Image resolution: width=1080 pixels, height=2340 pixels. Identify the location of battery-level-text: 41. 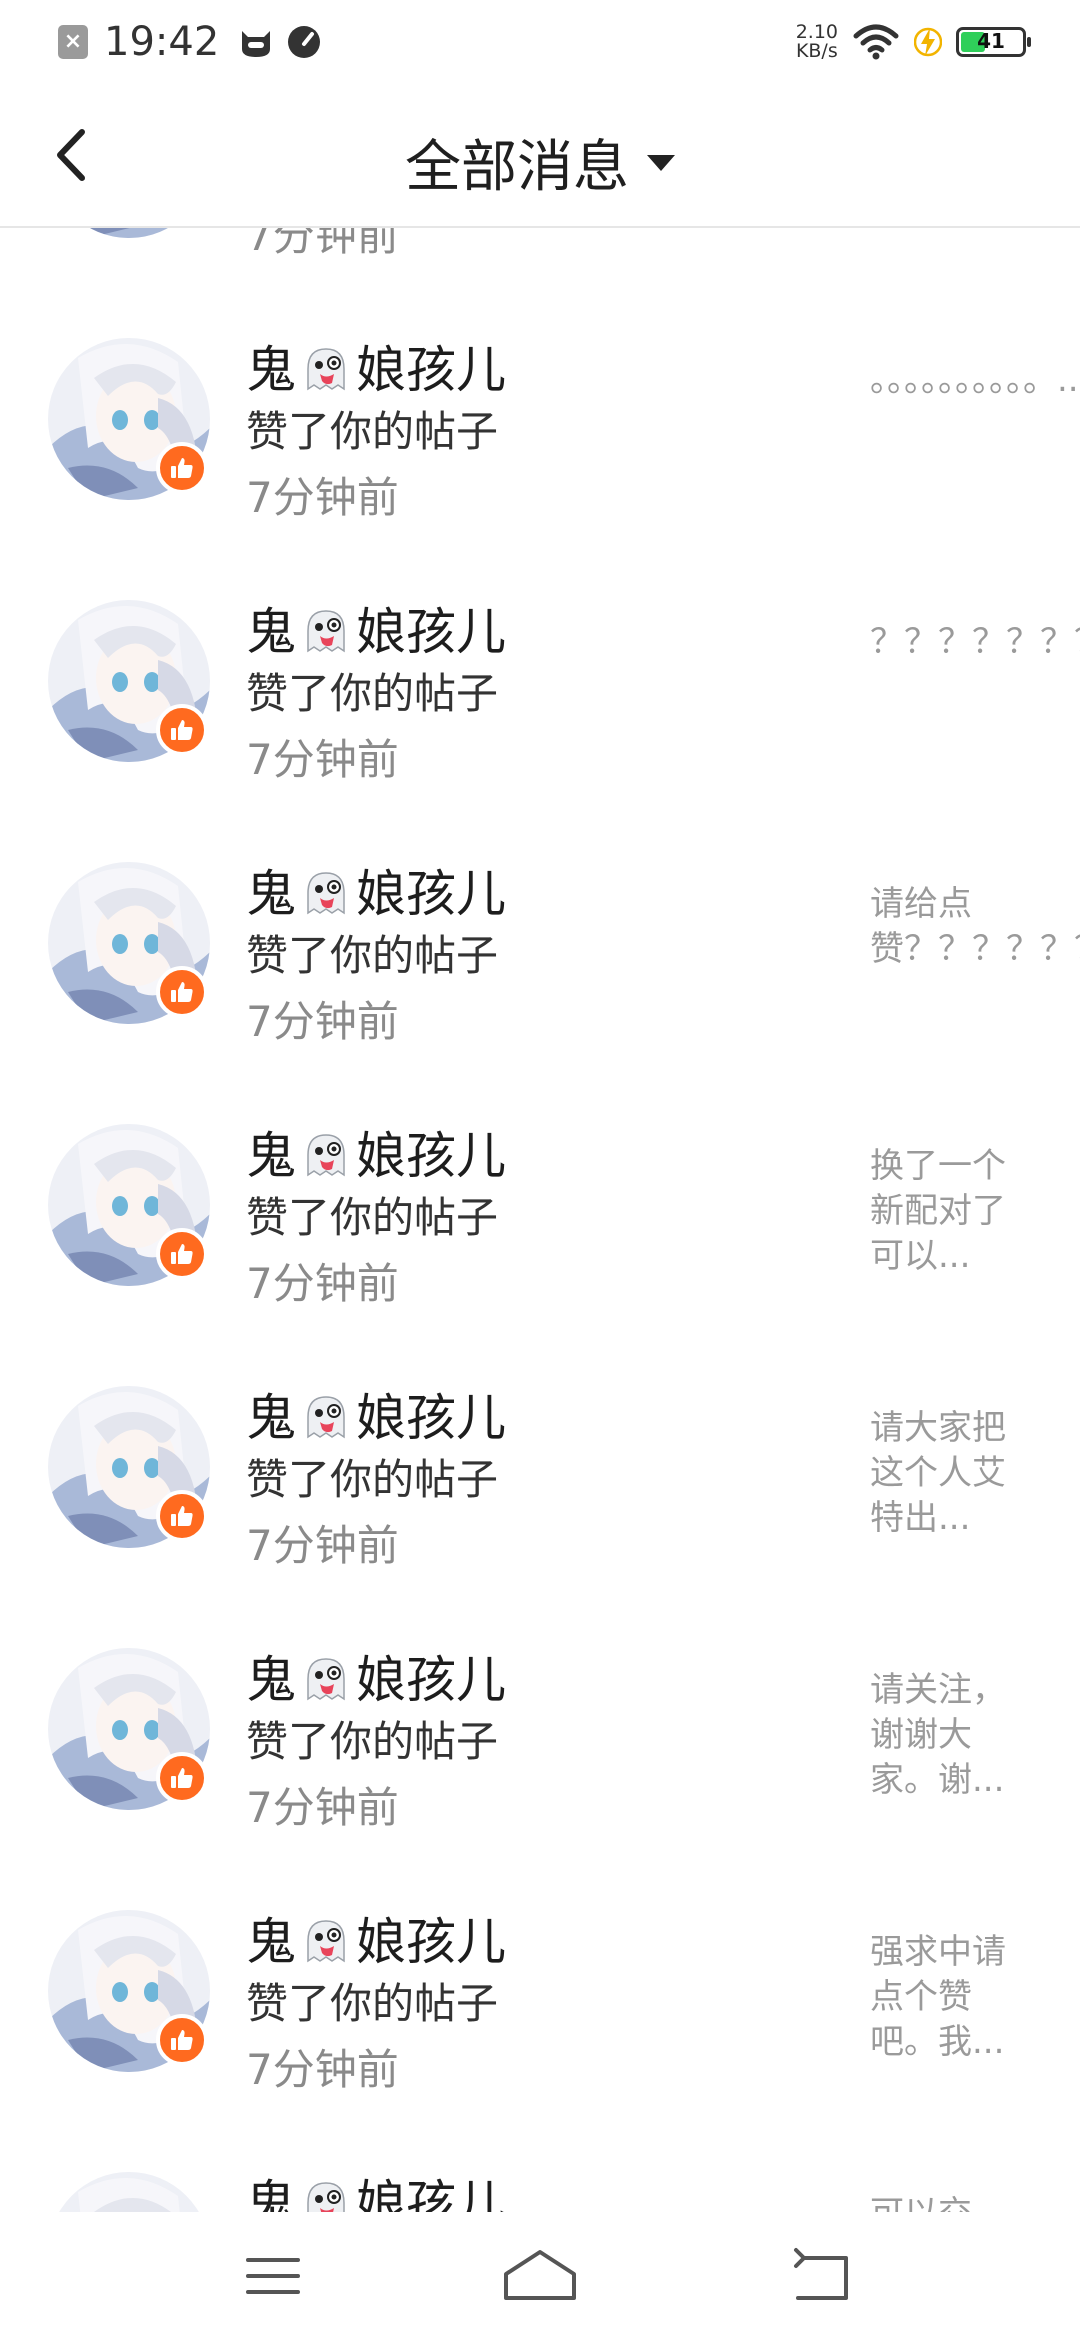
(991, 41).